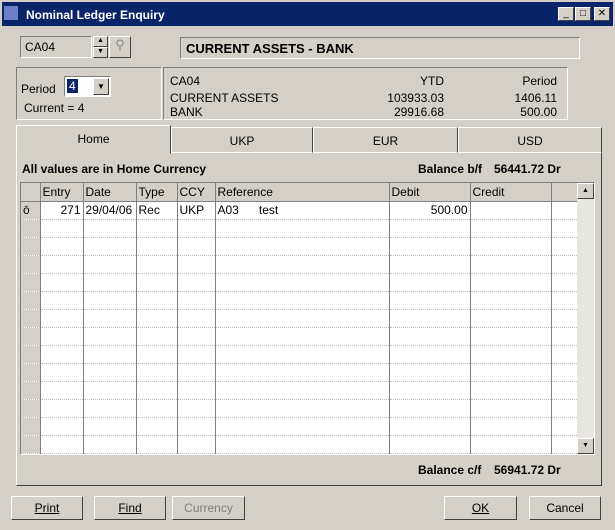  Describe the element at coordinates (130, 508) in the screenshot. I see `find-button: Find` at that location.